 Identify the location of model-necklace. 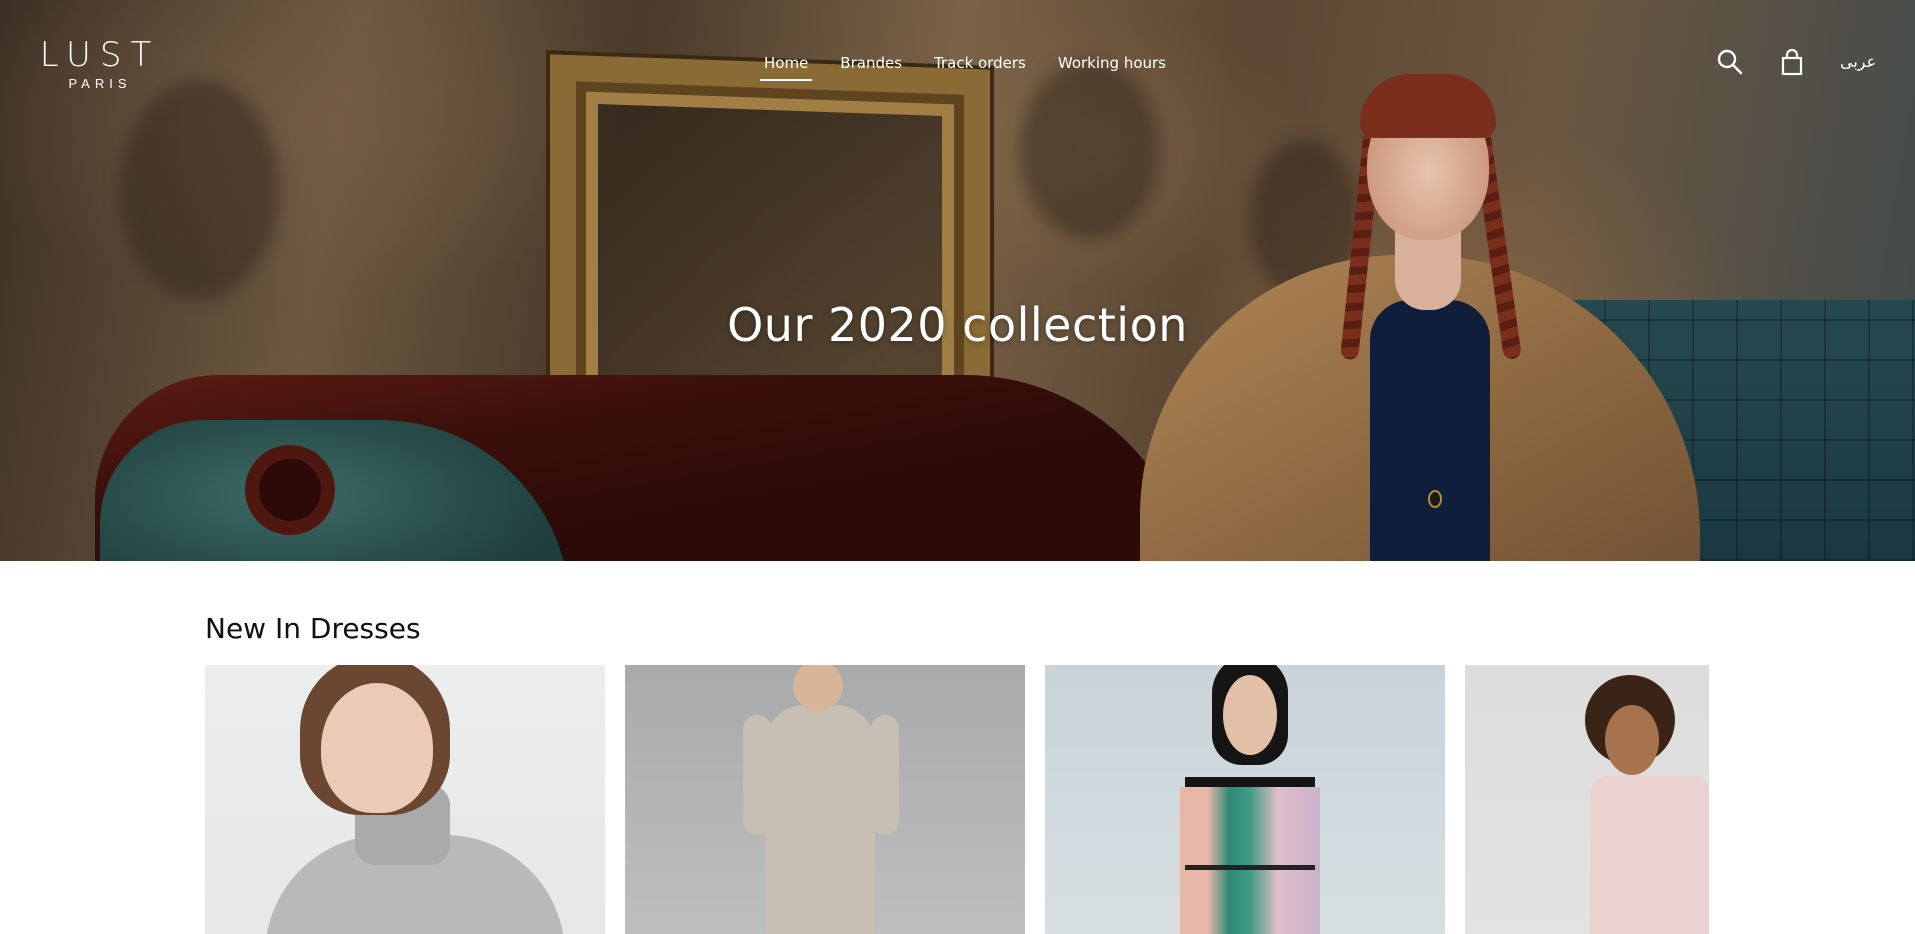
(1435, 499).